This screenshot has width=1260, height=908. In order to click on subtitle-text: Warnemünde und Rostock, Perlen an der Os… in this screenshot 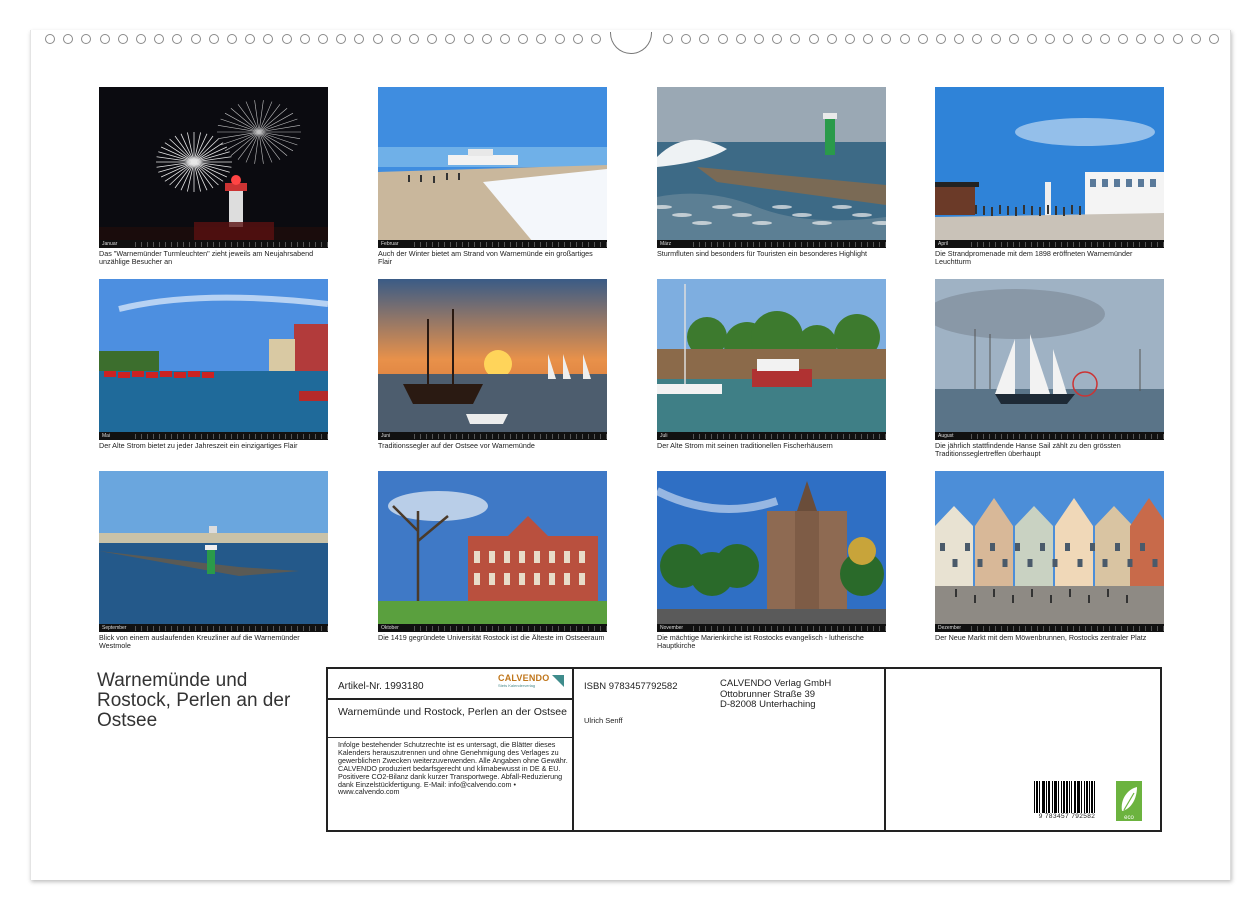, I will do `click(453, 712)`.